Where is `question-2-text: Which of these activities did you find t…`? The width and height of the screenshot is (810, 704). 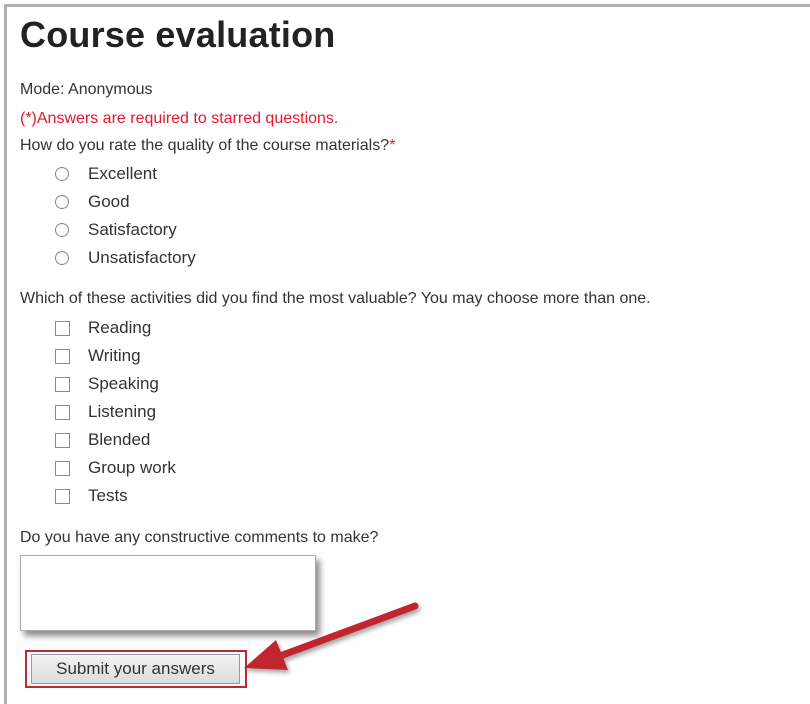 question-2-text: Which of these activities did you find t… is located at coordinates (335, 298).